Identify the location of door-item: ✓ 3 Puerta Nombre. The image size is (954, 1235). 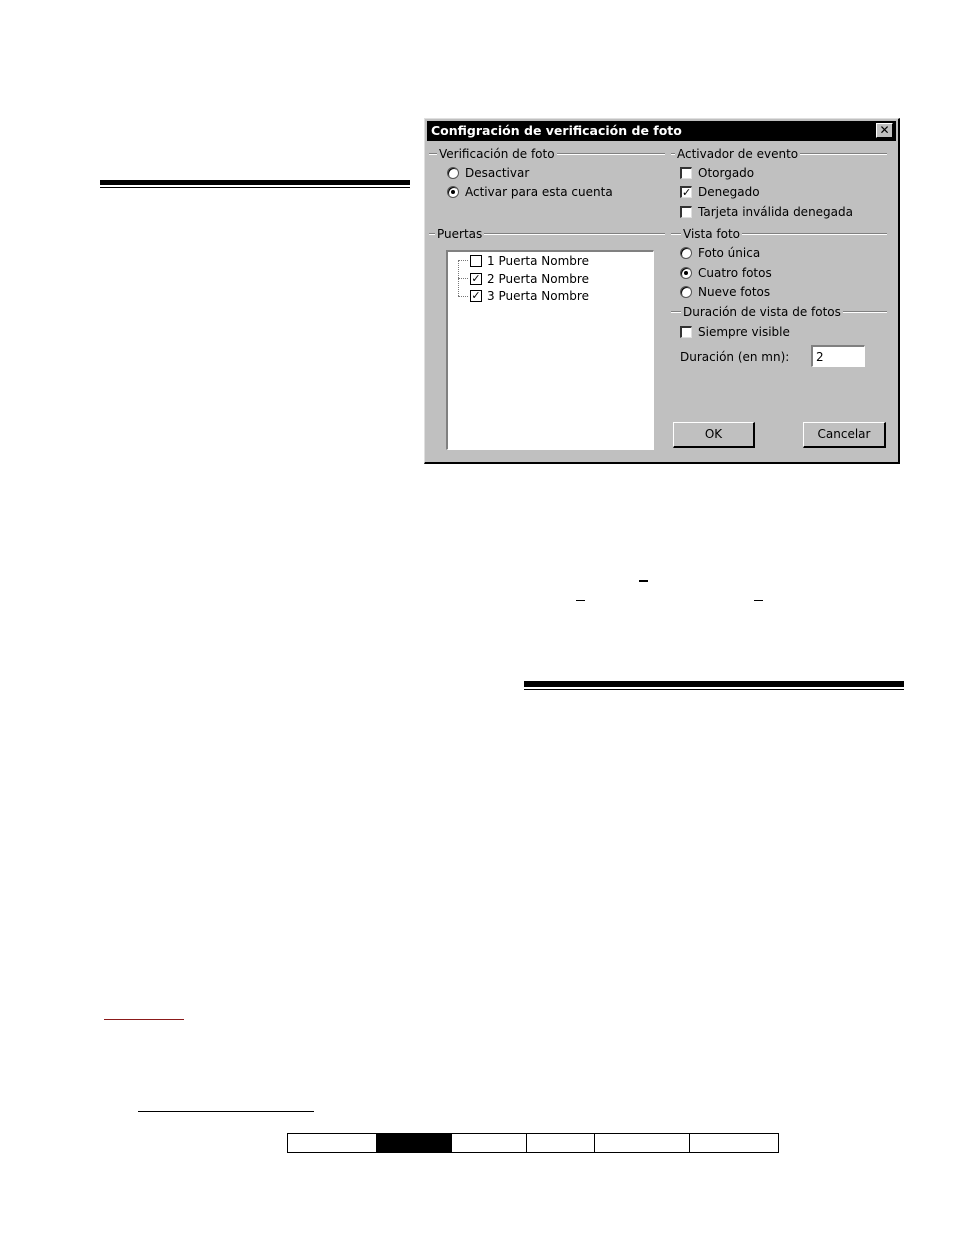
(529, 296).